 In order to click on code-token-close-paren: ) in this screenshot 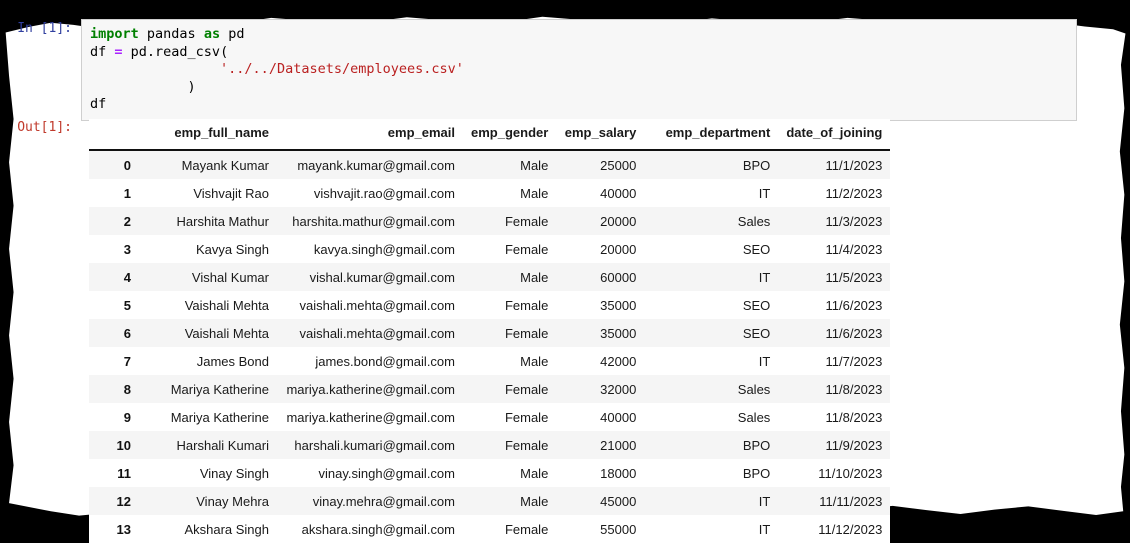, I will do `click(143, 86)`.